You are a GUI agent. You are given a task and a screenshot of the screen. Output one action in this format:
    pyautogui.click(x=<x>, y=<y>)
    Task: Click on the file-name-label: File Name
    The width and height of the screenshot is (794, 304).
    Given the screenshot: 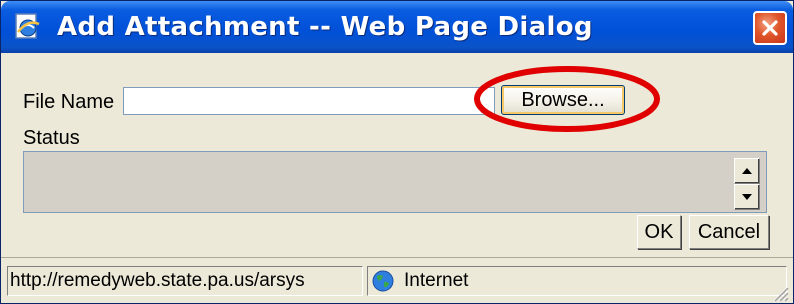 What is the action you would take?
    pyautogui.click(x=69, y=102)
    